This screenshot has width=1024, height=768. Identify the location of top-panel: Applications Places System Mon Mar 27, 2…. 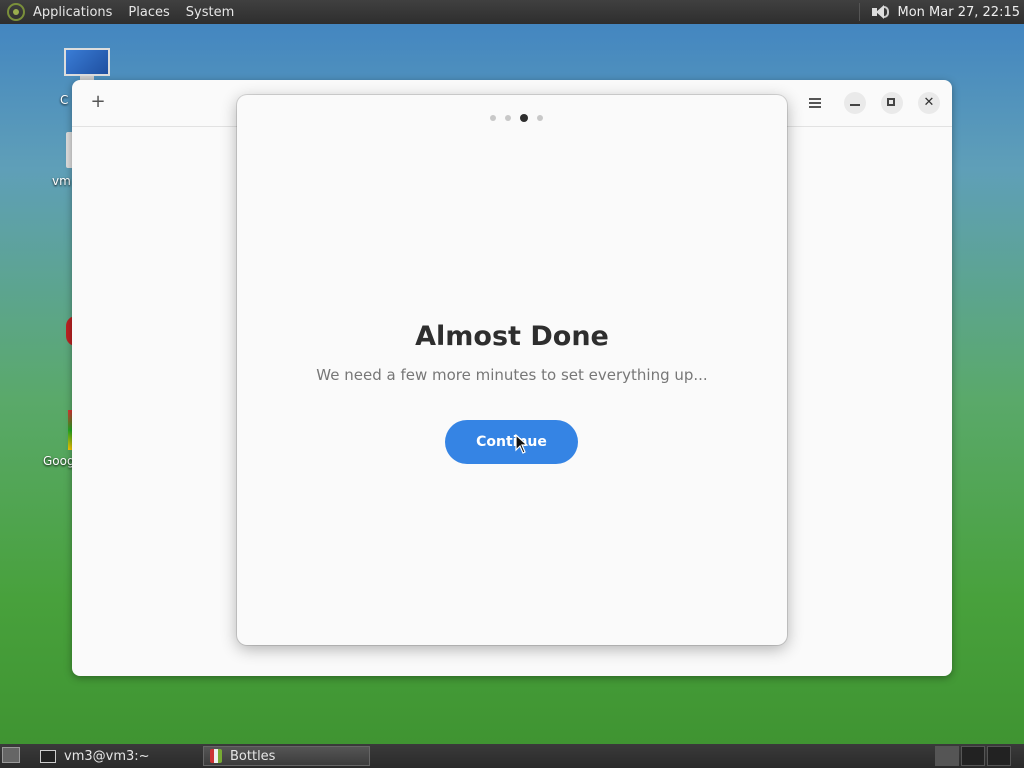
(512, 12).